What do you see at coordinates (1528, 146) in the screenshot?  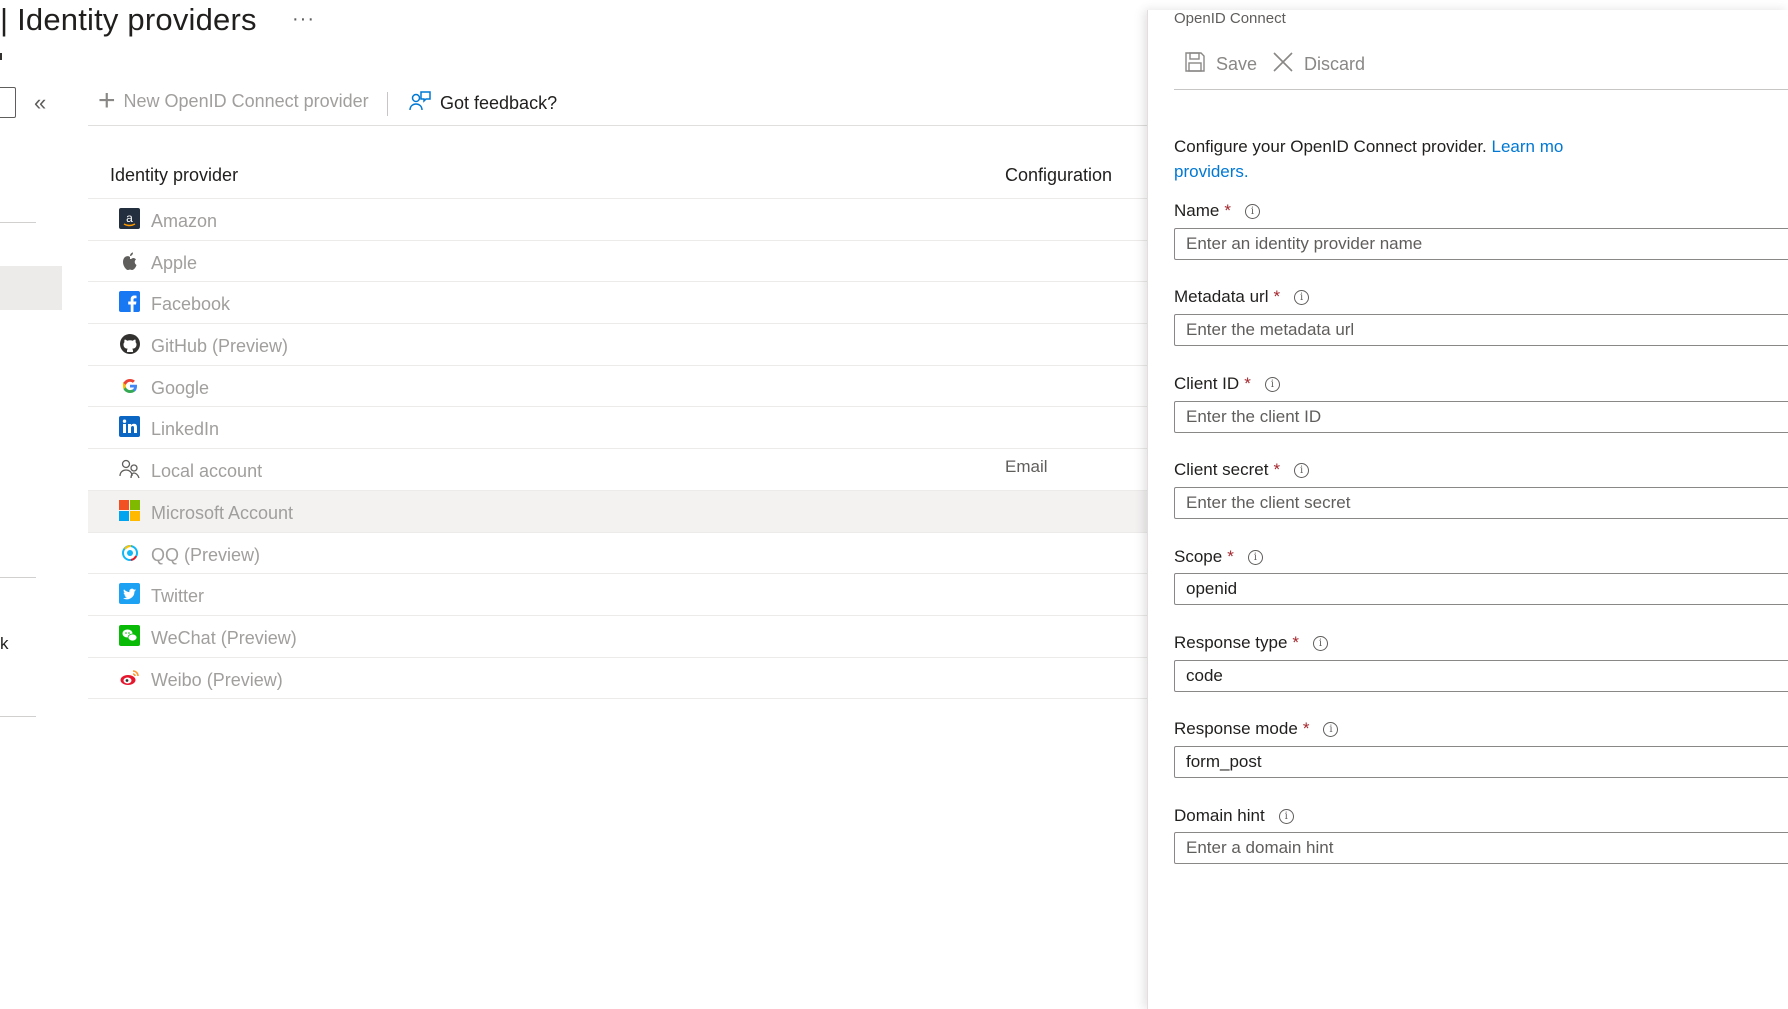 I see `learn-more-link: Learn mo` at bounding box center [1528, 146].